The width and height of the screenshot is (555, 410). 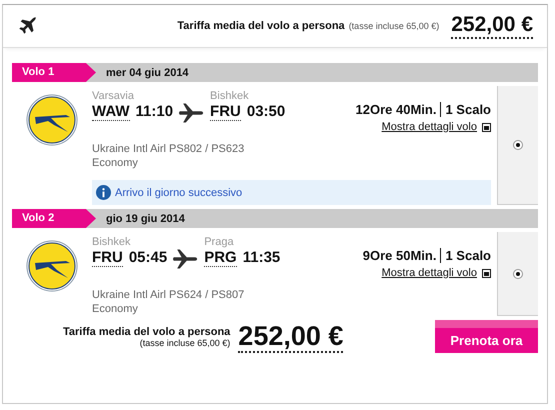 What do you see at coordinates (155, 112) in the screenshot?
I see `departure-time: 11:10` at bounding box center [155, 112].